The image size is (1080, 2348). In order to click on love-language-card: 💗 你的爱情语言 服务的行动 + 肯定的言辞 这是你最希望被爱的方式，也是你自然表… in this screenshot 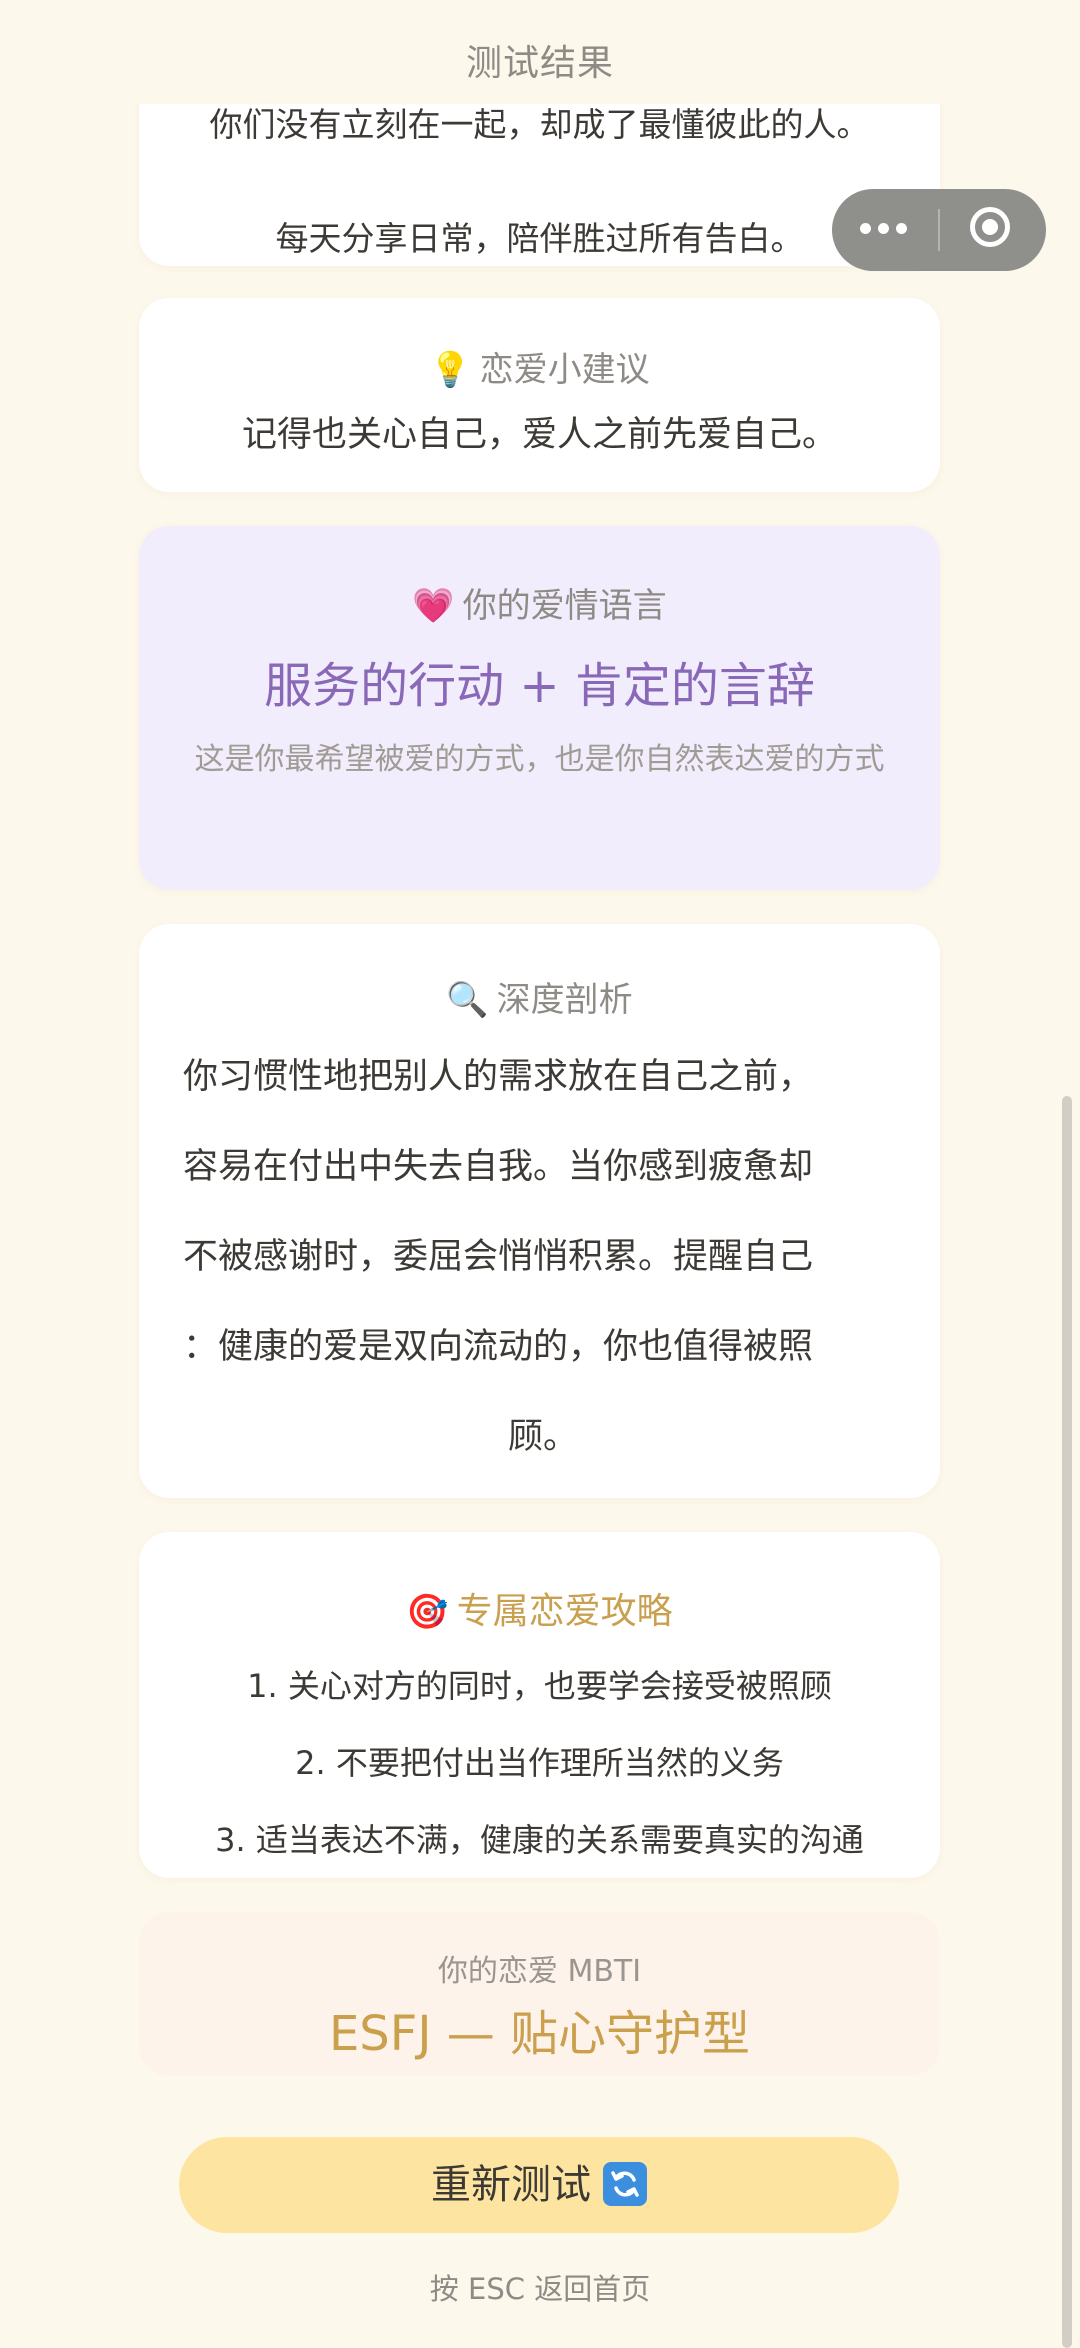, I will do `click(539, 708)`.